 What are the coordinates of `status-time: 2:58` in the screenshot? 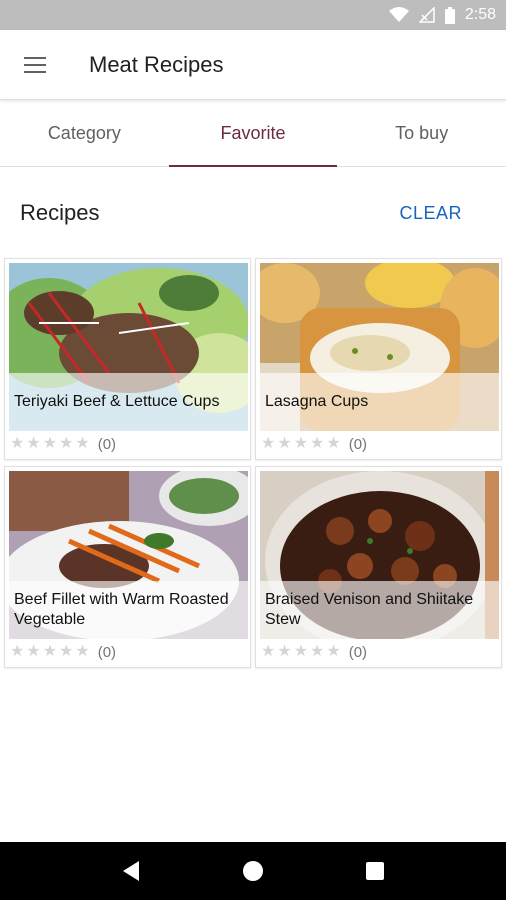 It's located at (480, 14).